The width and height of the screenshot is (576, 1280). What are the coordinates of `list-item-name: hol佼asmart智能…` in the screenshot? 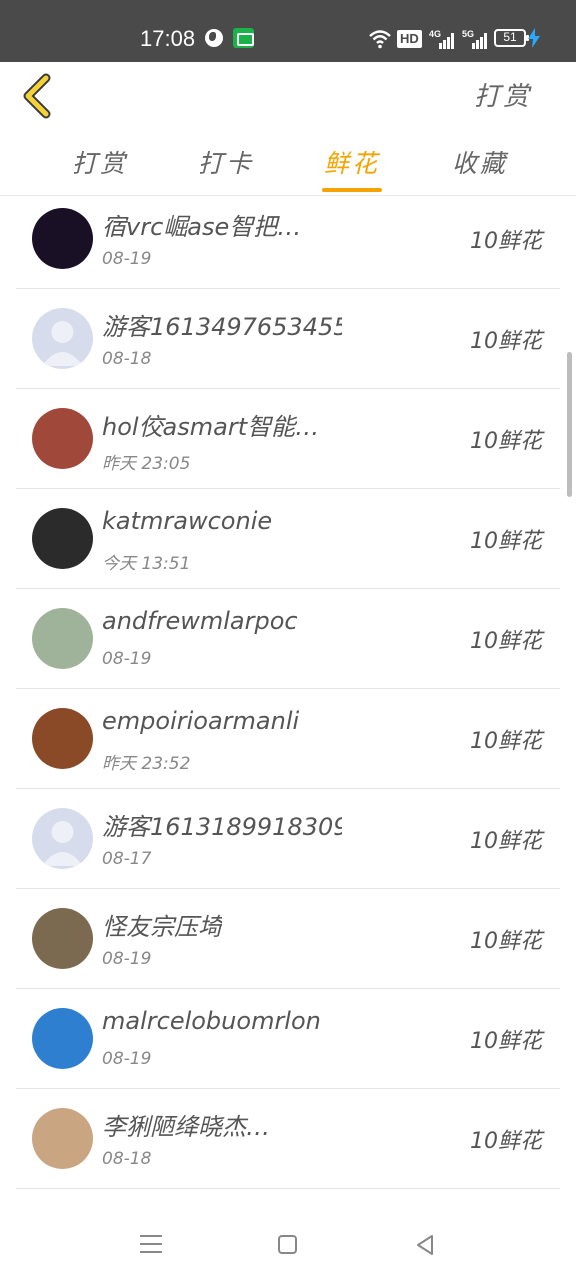 It's located at (211, 427).